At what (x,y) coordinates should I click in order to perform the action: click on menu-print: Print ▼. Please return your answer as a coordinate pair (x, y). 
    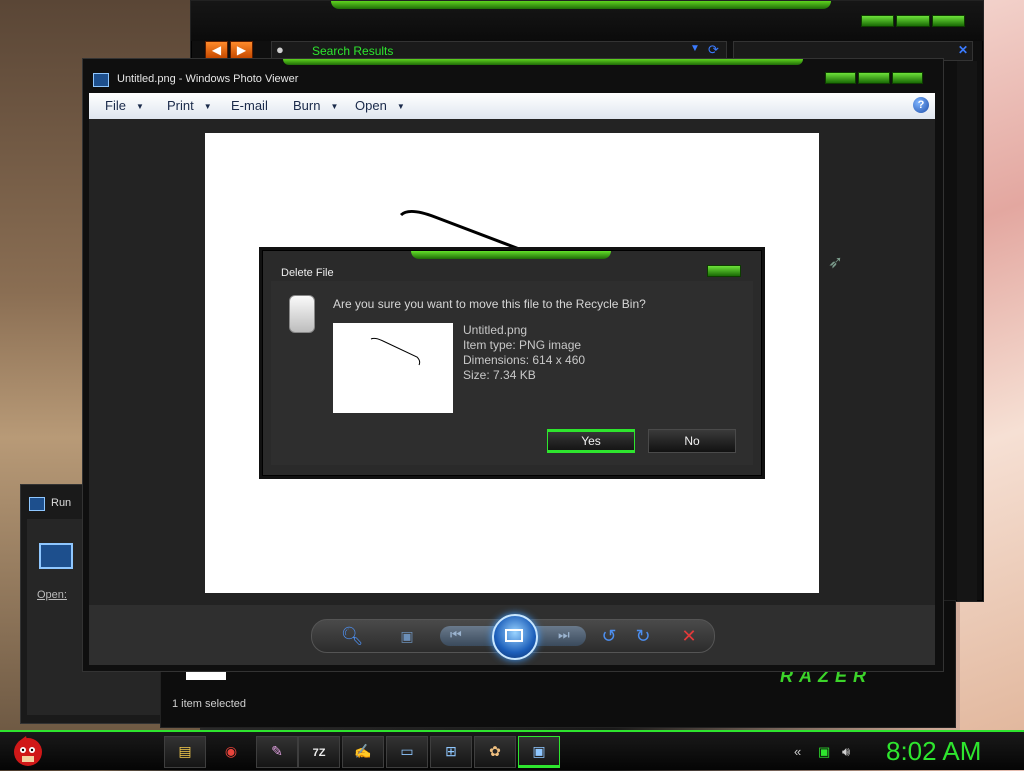
    Looking at the image, I should click on (189, 105).